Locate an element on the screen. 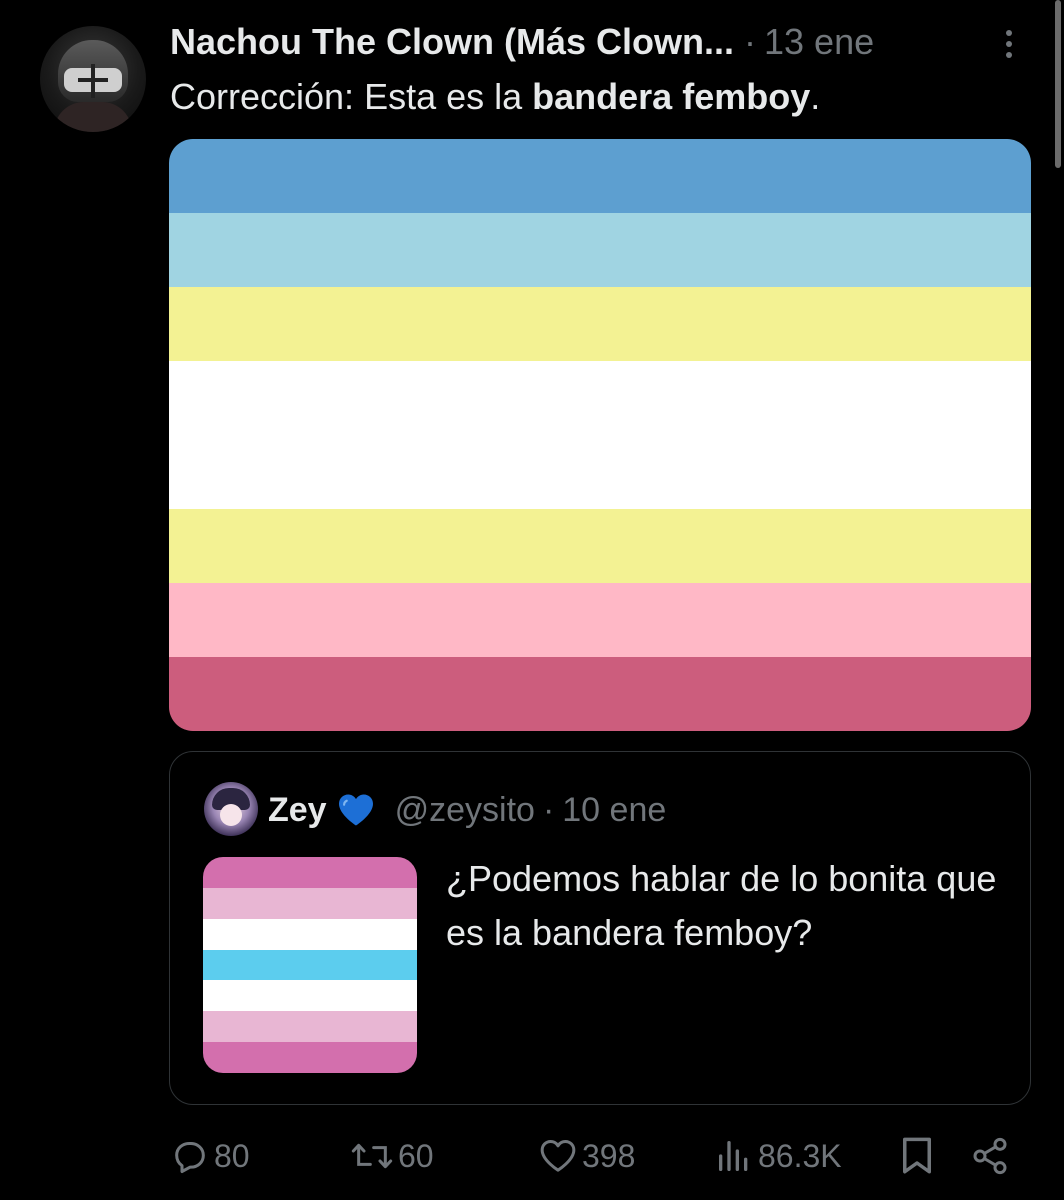  share-icon is located at coordinates (990, 1156).